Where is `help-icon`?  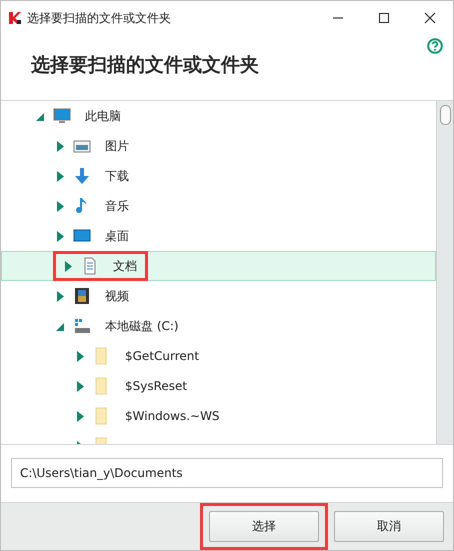
help-icon is located at coordinates (435, 46).